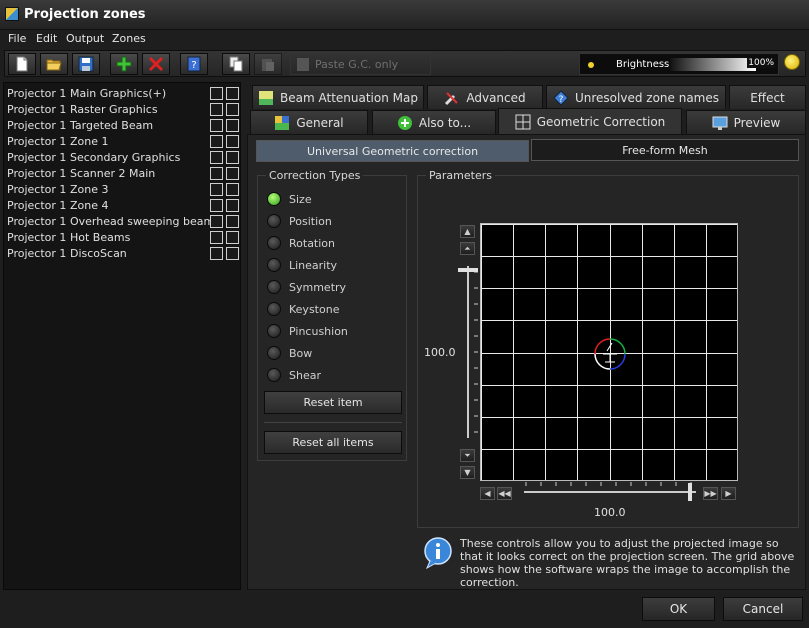  Describe the element at coordinates (767, 97) in the screenshot. I see `tab-effect: Effect` at that location.